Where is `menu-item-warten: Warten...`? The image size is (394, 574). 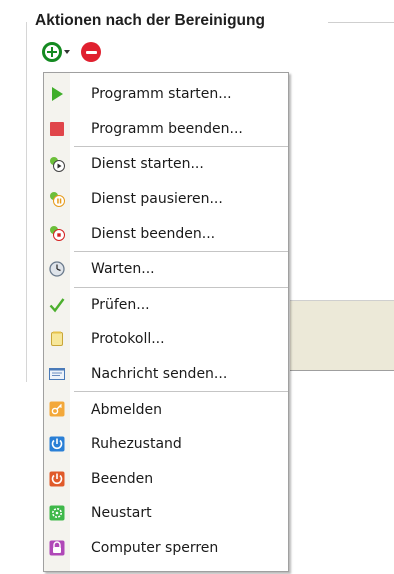
menu-item-warten: Warten... is located at coordinates (166, 269).